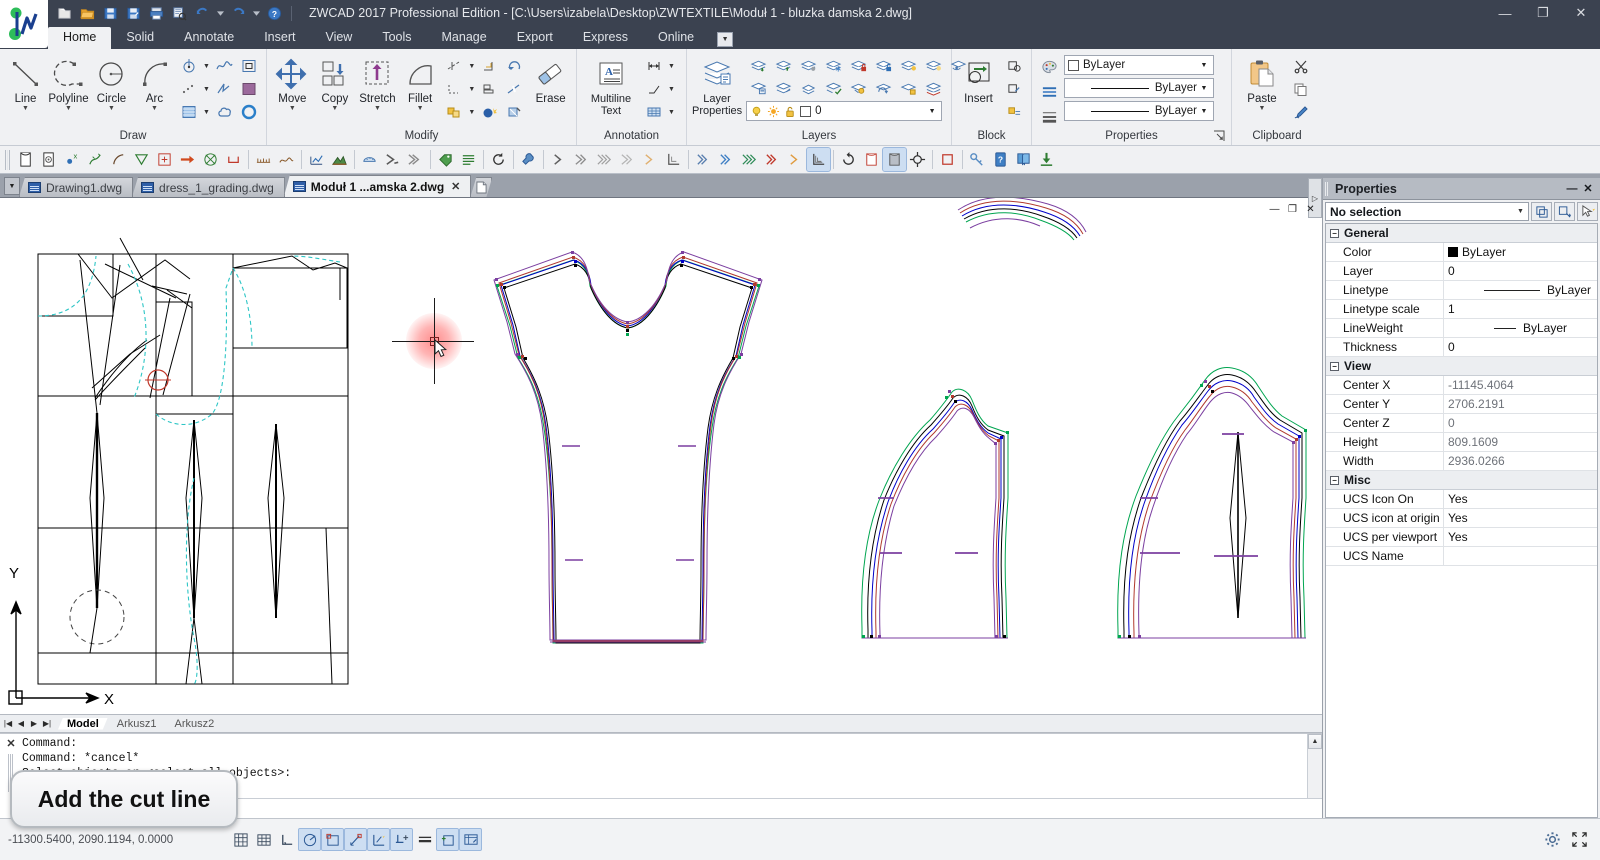  What do you see at coordinates (1579, 839) in the screenshot?
I see `fullscreen-icon` at bounding box center [1579, 839].